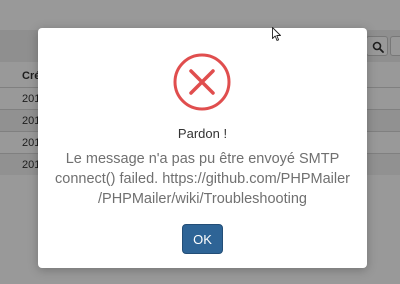  What do you see at coordinates (202, 82) in the screenshot?
I see `error-x-icon` at bounding box center [202, 82].